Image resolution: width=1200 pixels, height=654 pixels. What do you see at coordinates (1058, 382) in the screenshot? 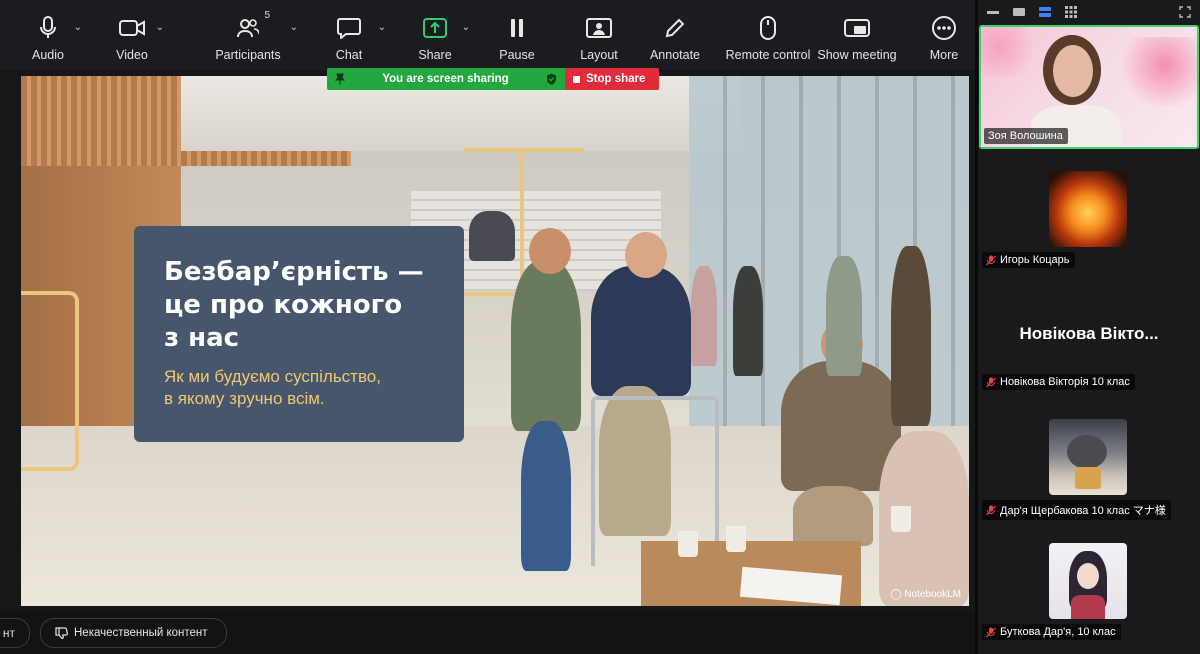
I see `participant-name-tag: Новікова Вікторія 10 клас` at bounding box center [1058, 382].